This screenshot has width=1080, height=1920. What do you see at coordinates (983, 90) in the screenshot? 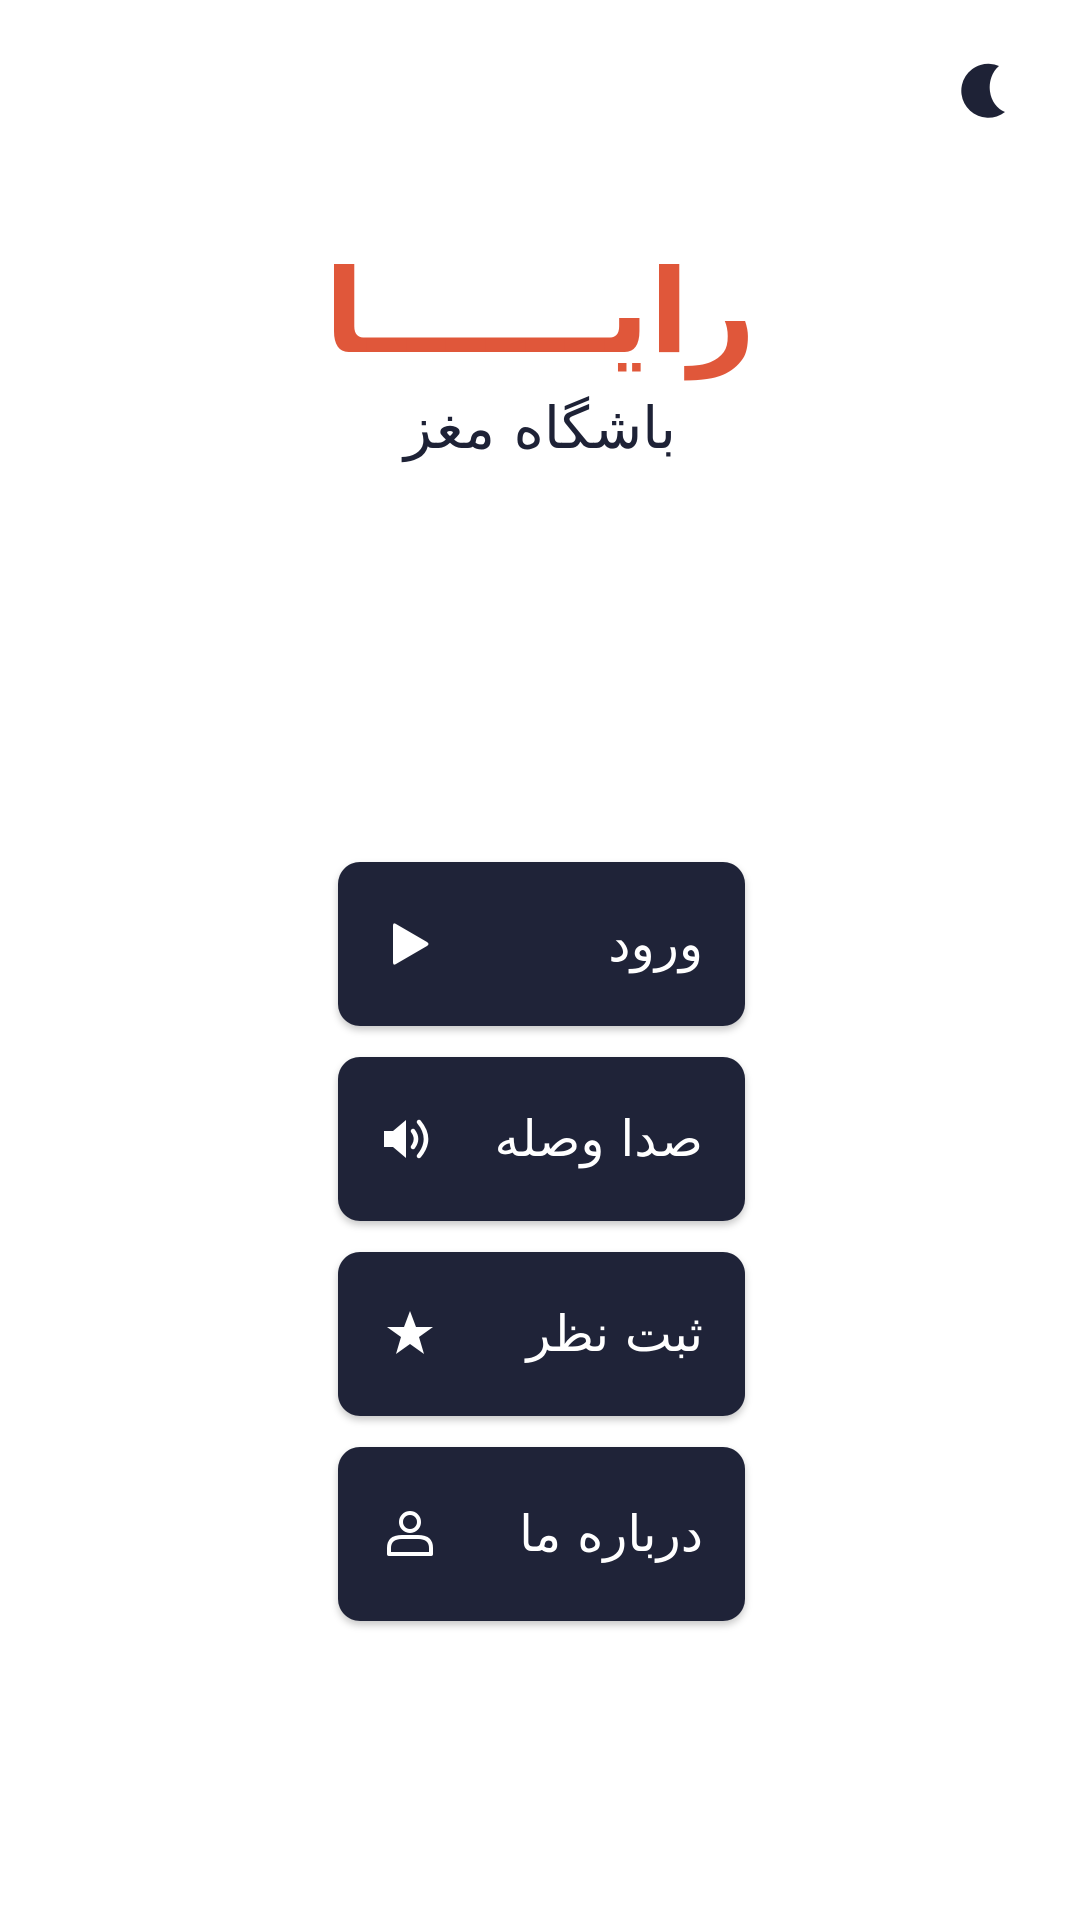
I see `moon-icon` at bounding box center [983, 90].